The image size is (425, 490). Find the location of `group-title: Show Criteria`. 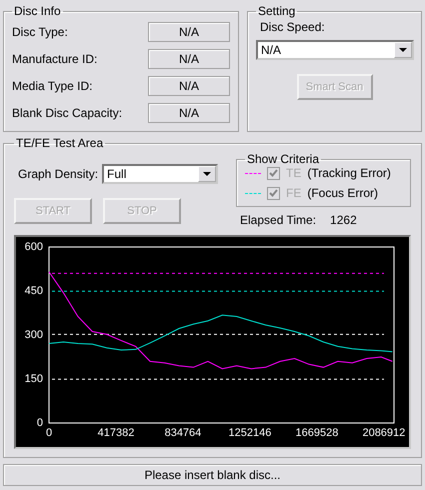

group-title: Show Criteria is located at coordinates (283, 159).